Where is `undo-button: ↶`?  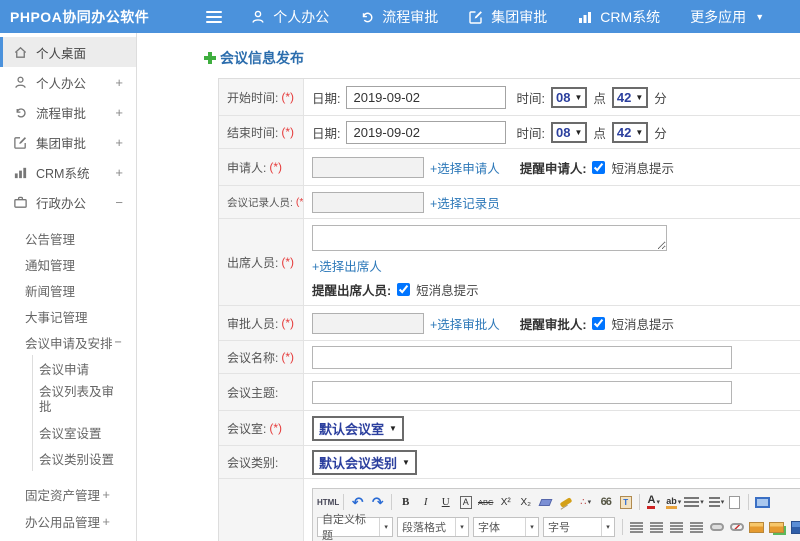 undo-button: ↶ is located at coordinates (357, 502).